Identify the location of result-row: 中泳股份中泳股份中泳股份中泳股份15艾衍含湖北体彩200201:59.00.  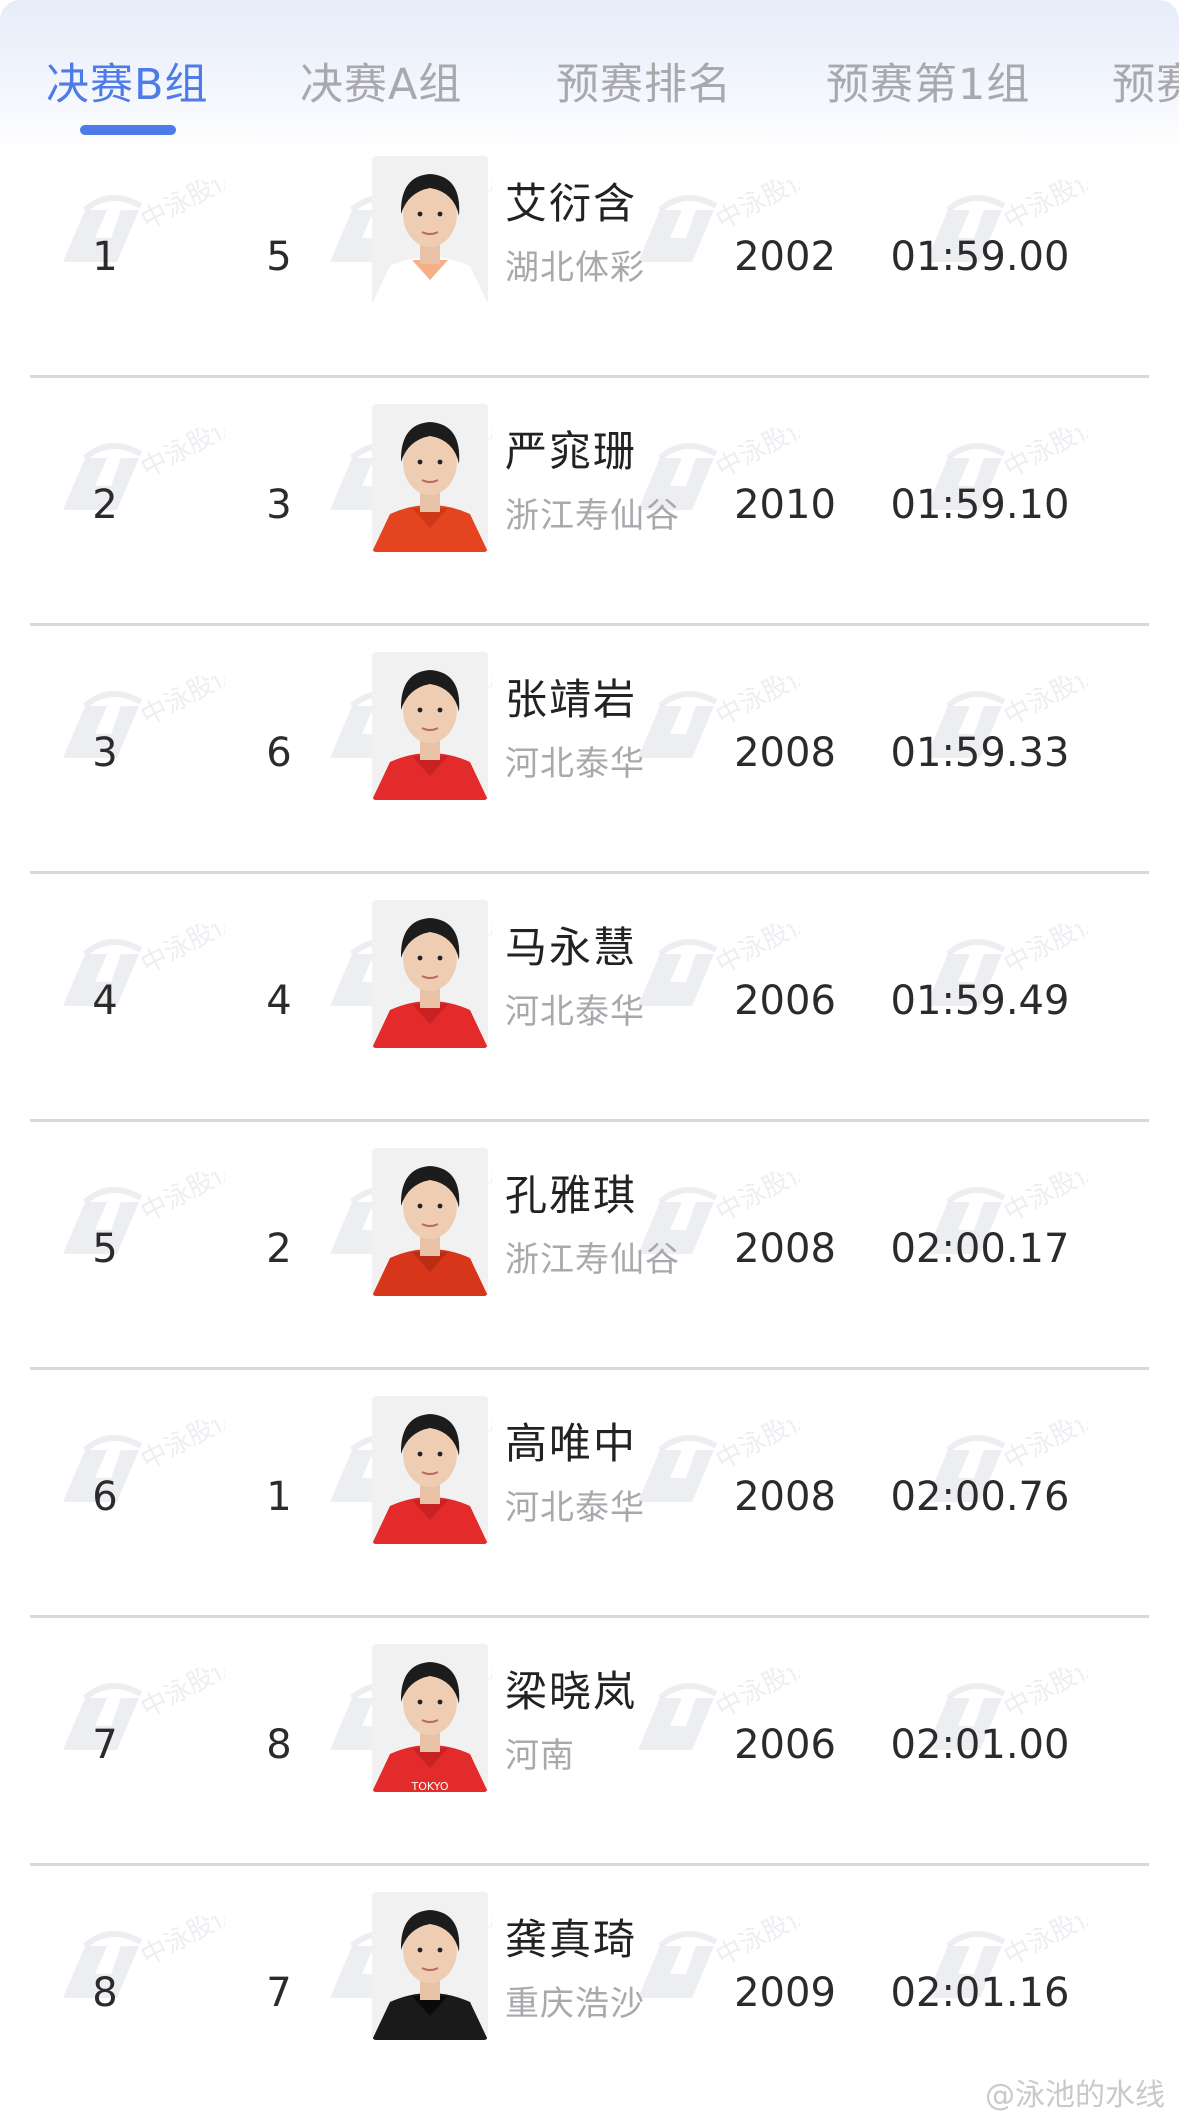
(589, 254).